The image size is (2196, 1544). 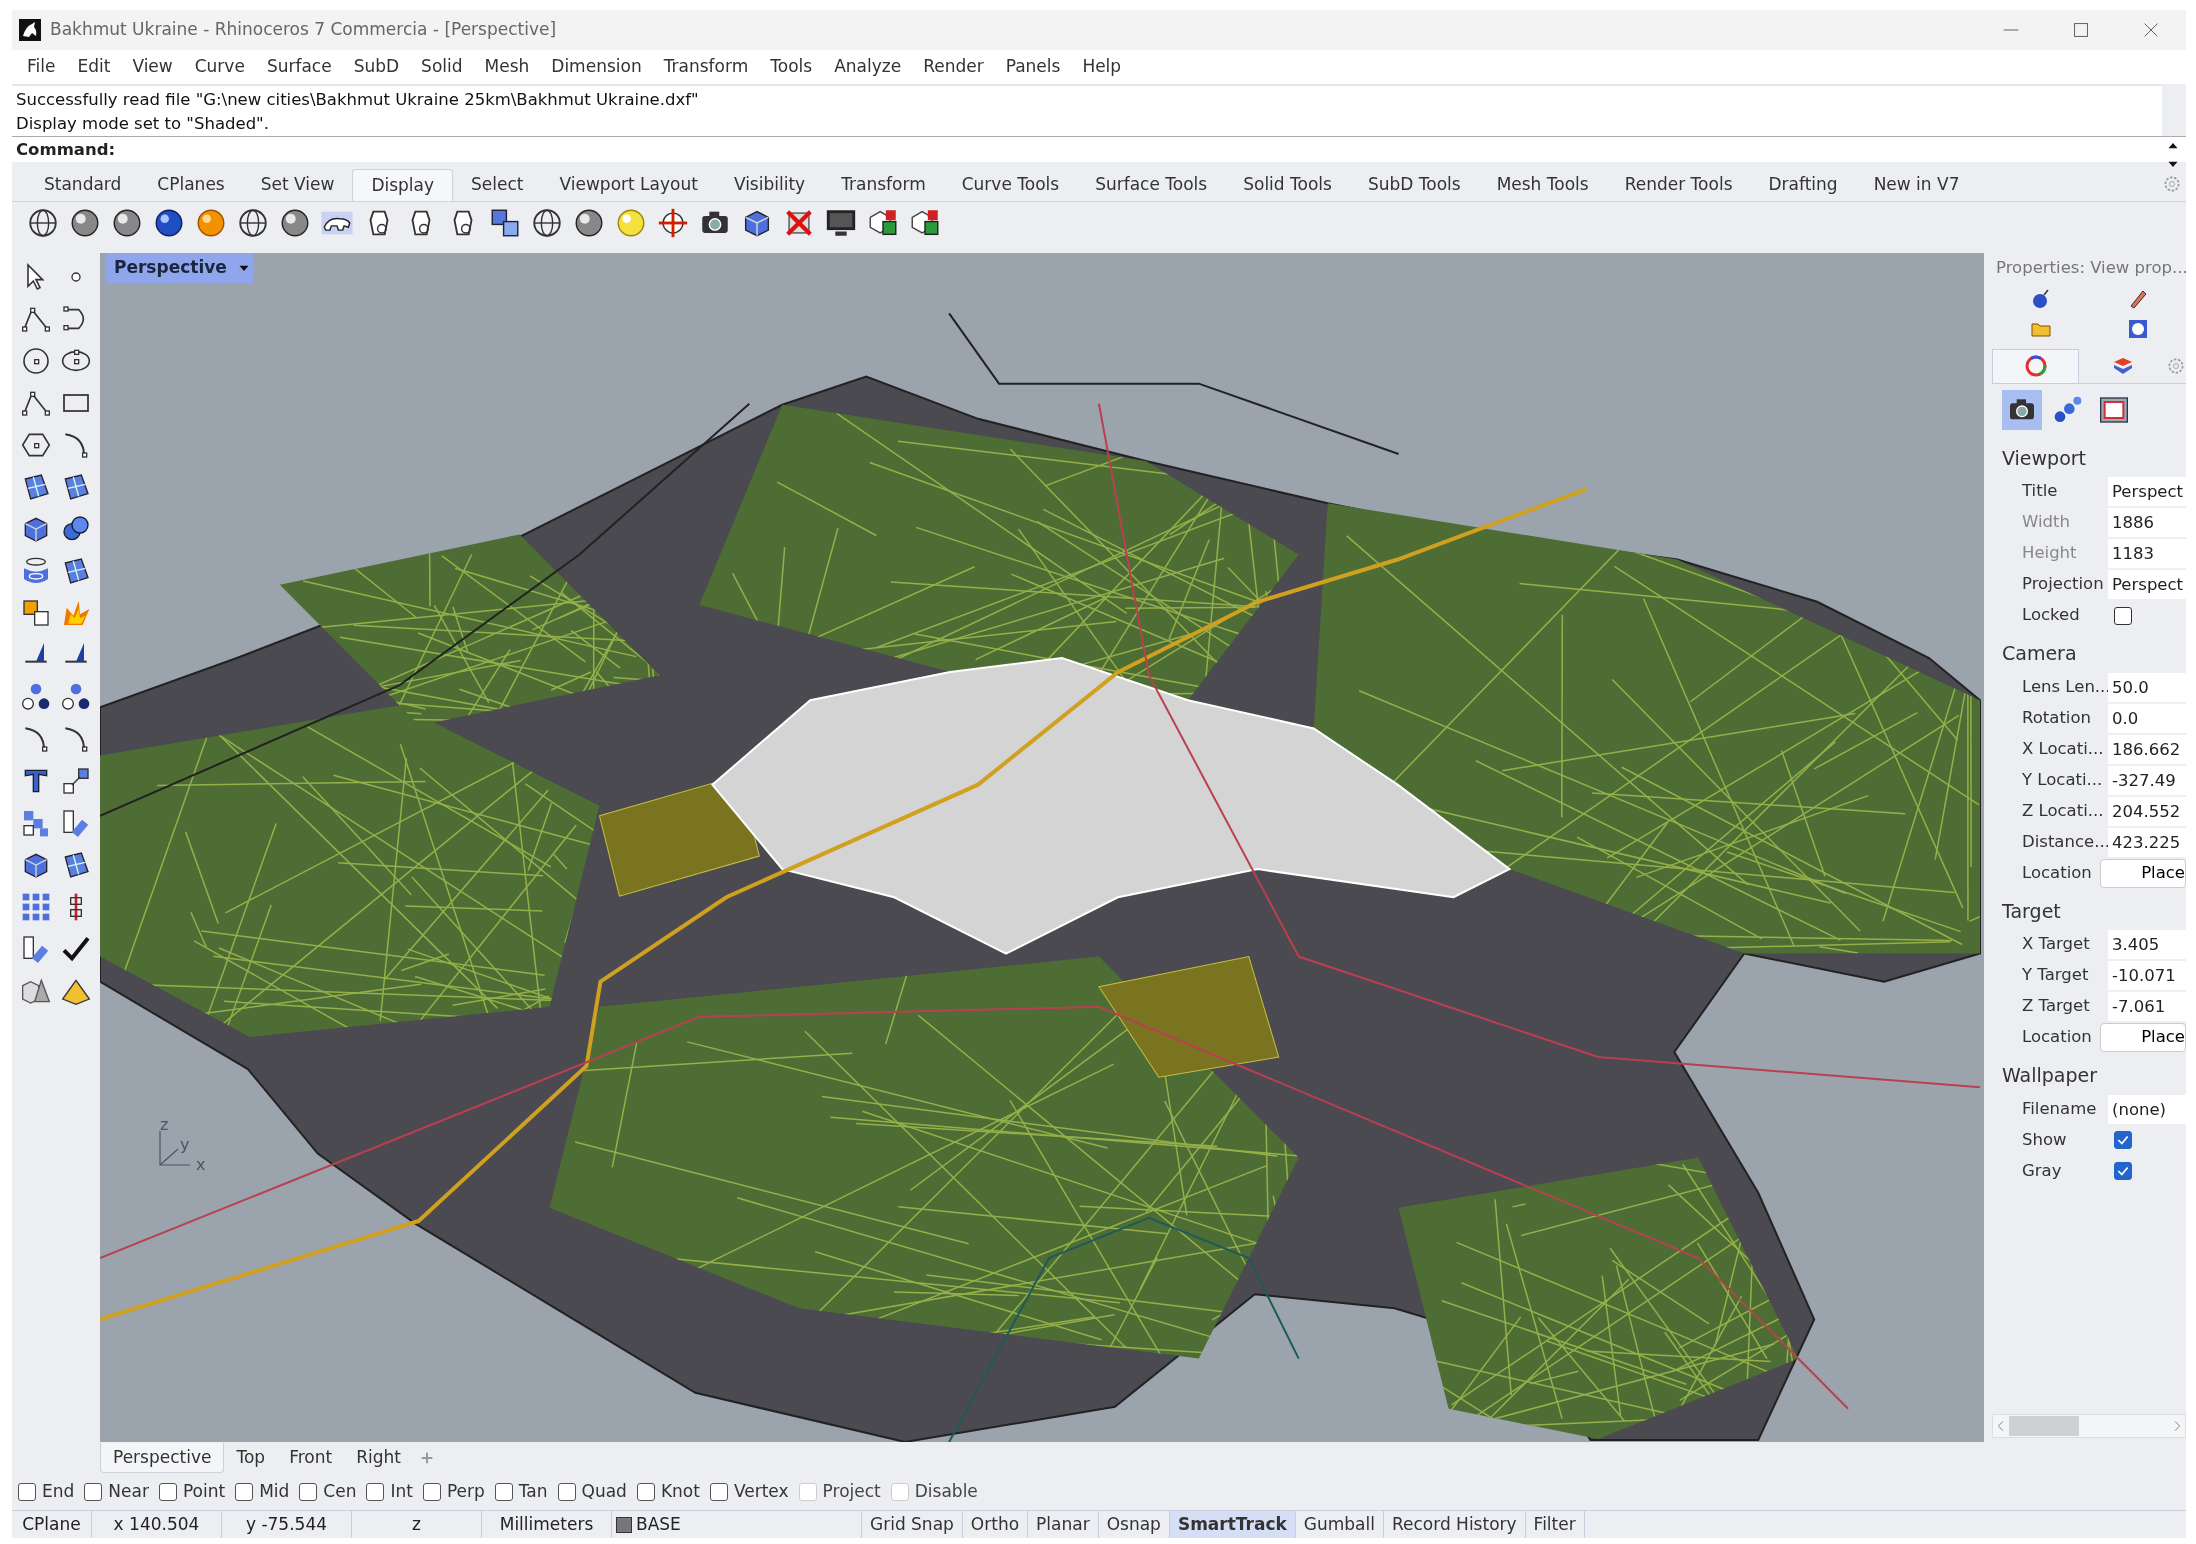 I want to click on toolbar-tab: Set View, so click(x=297, y=185).